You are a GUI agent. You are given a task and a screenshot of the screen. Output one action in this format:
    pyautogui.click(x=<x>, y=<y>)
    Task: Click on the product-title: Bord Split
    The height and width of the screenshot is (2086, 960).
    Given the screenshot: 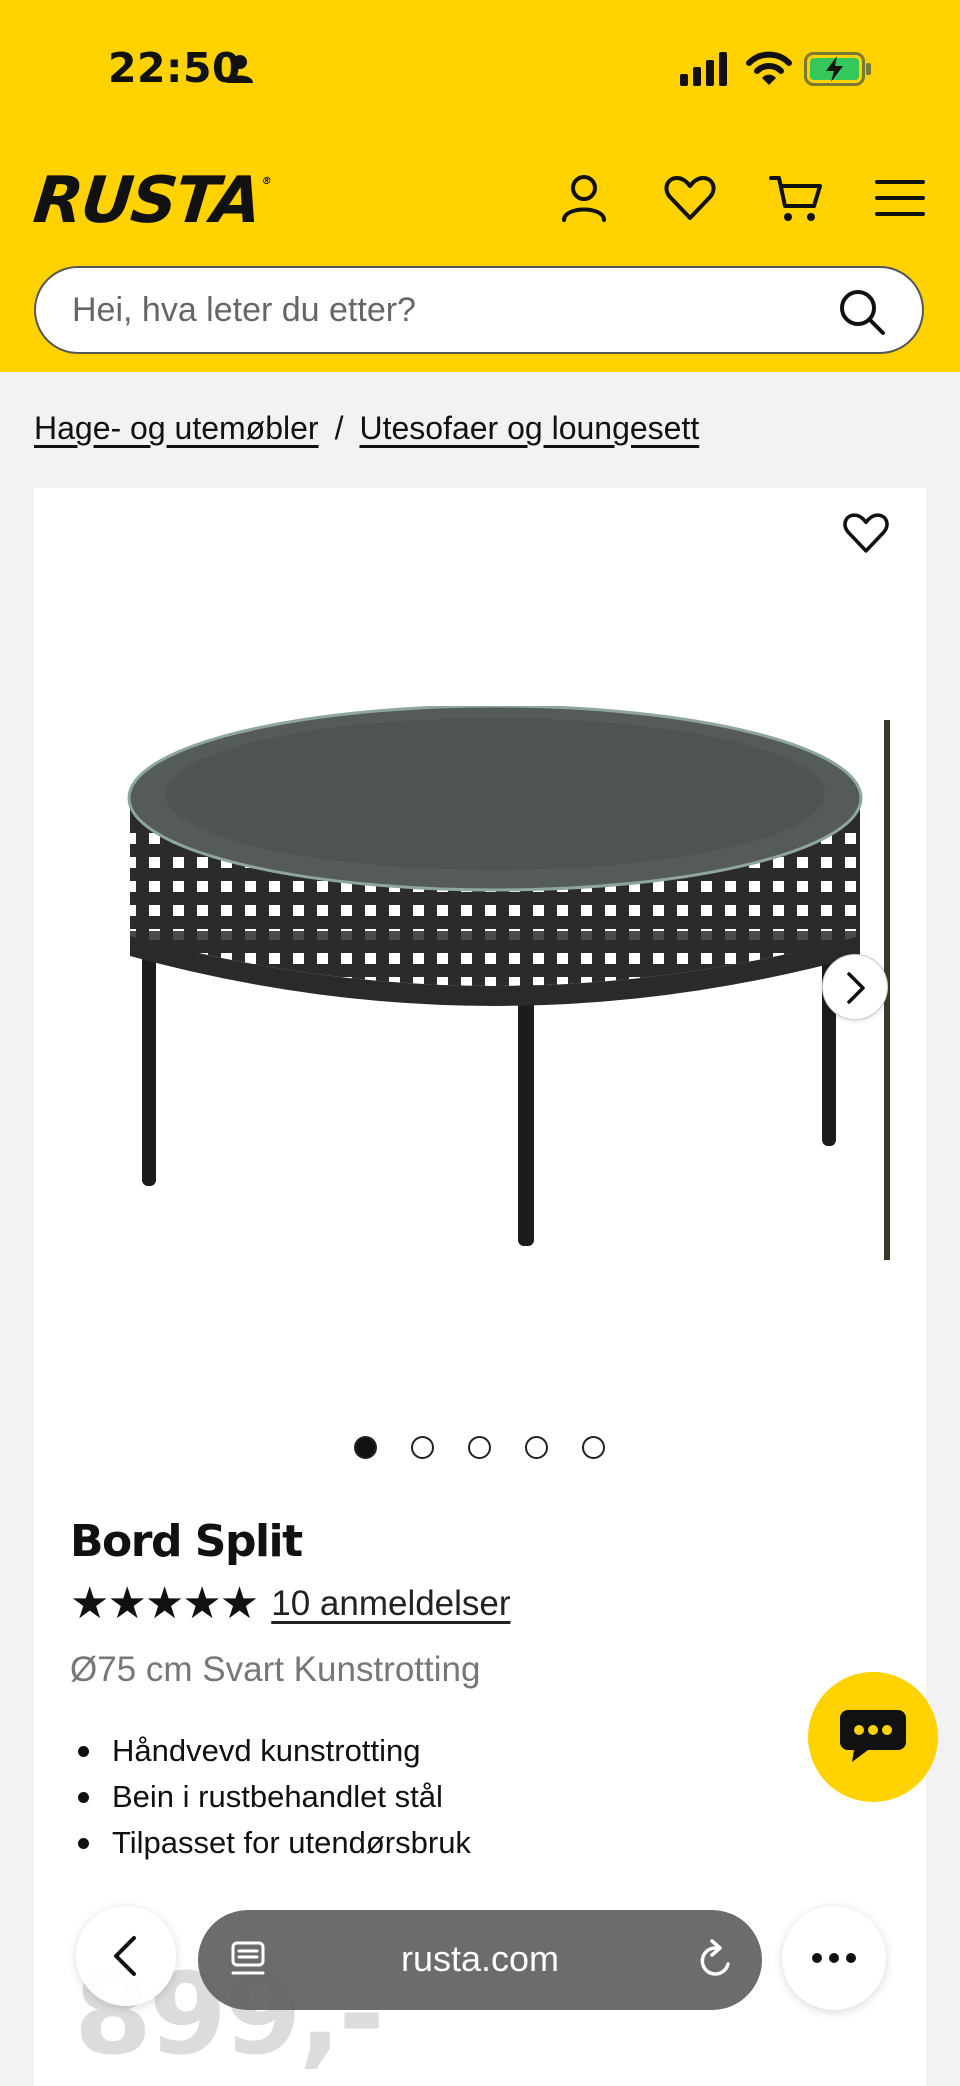 What is the action you would take?
    pyautogui.click(x=186, y=1541)
    